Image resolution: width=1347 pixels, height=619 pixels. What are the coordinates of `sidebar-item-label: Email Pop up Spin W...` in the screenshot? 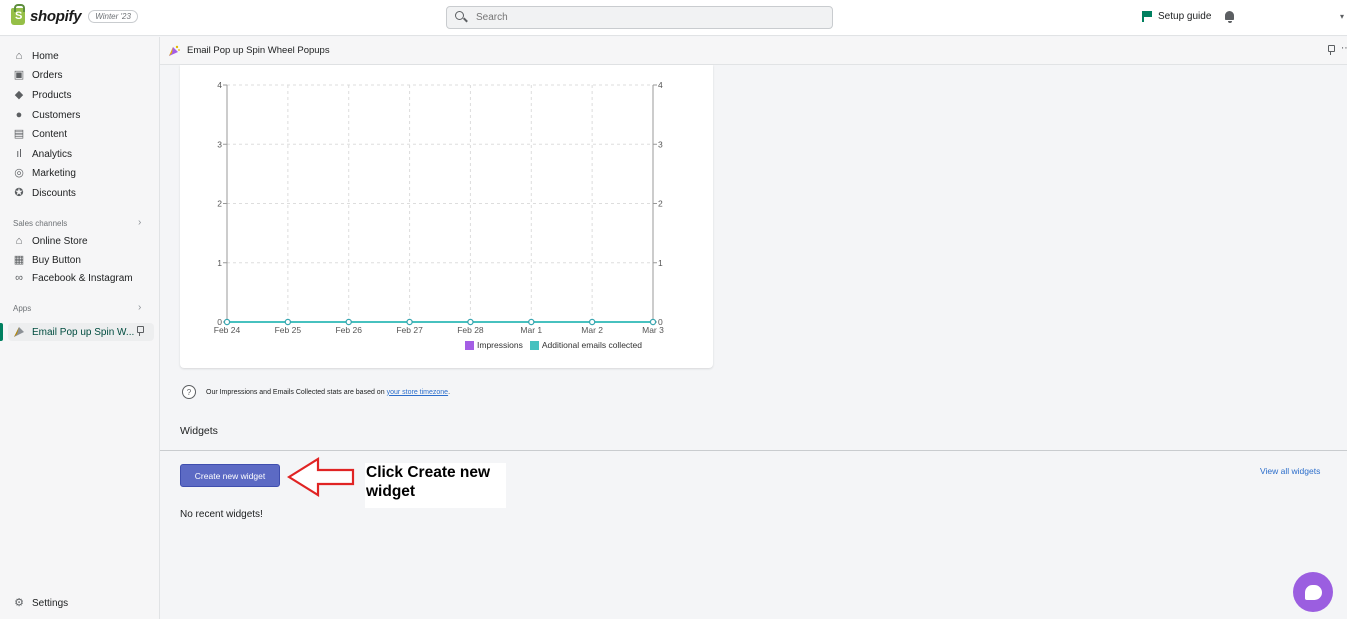 It's located at (83, 332).